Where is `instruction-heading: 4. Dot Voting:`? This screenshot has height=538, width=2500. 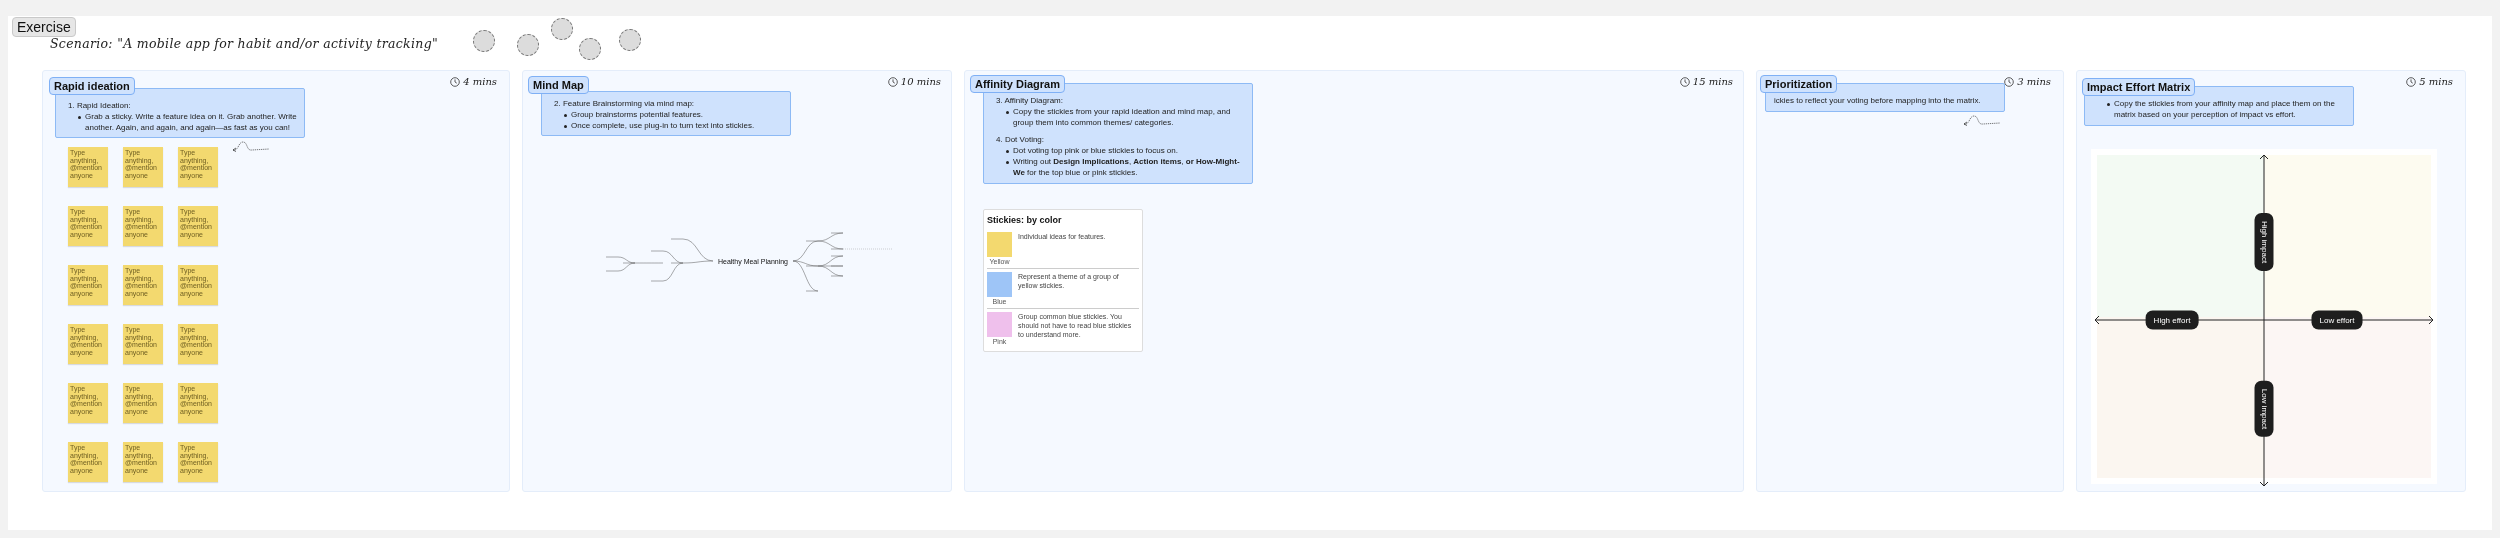 instruction-heading: 4. Dot Voting: is located at coordinates (1020, 140).